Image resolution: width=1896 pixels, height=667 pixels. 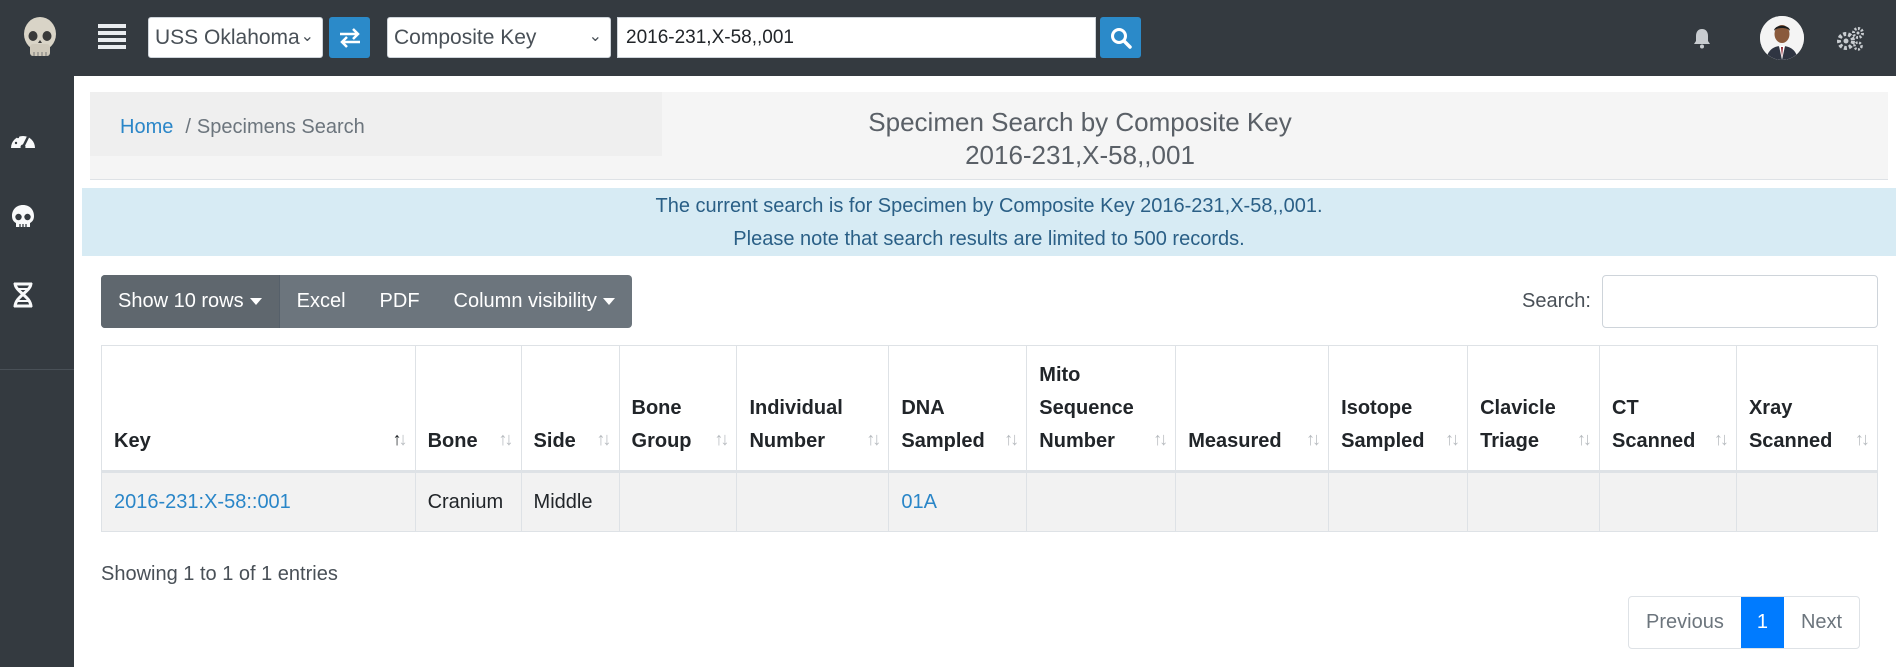 I want to click on specimen-key-link: 2016-231:X-58::001, so click(x=202, y=502).